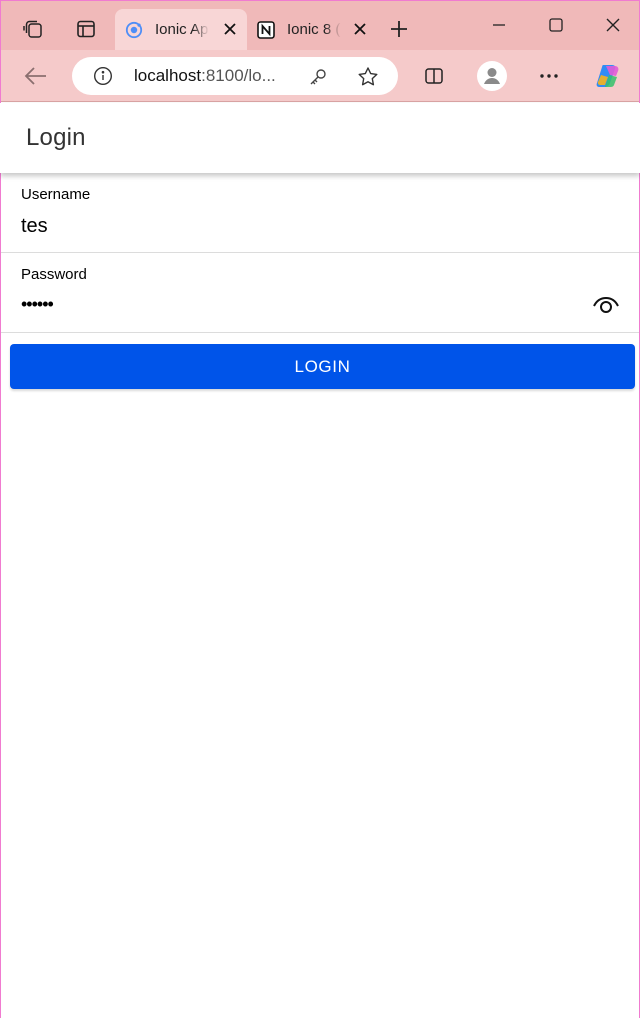  Describe the element at coordinates (103, 76) in the screenshot. I see `site-info-icon` at that location.